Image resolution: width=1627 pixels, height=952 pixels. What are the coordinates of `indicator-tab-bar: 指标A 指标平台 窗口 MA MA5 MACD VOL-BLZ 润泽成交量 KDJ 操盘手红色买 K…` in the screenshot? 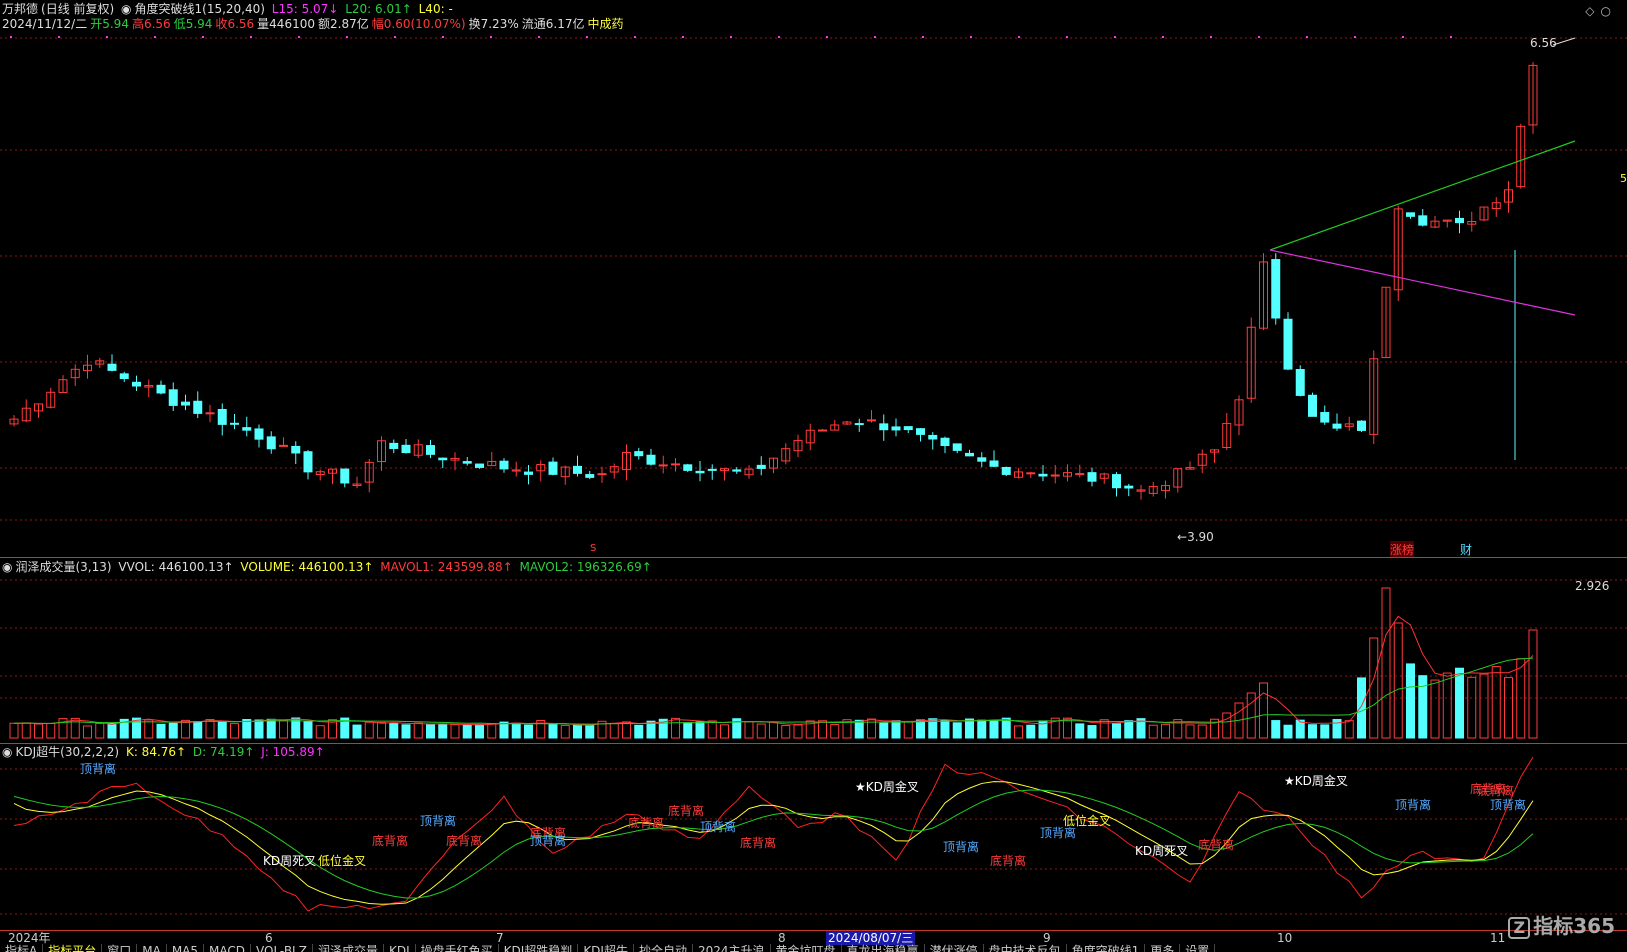 It's located at (813, 948).